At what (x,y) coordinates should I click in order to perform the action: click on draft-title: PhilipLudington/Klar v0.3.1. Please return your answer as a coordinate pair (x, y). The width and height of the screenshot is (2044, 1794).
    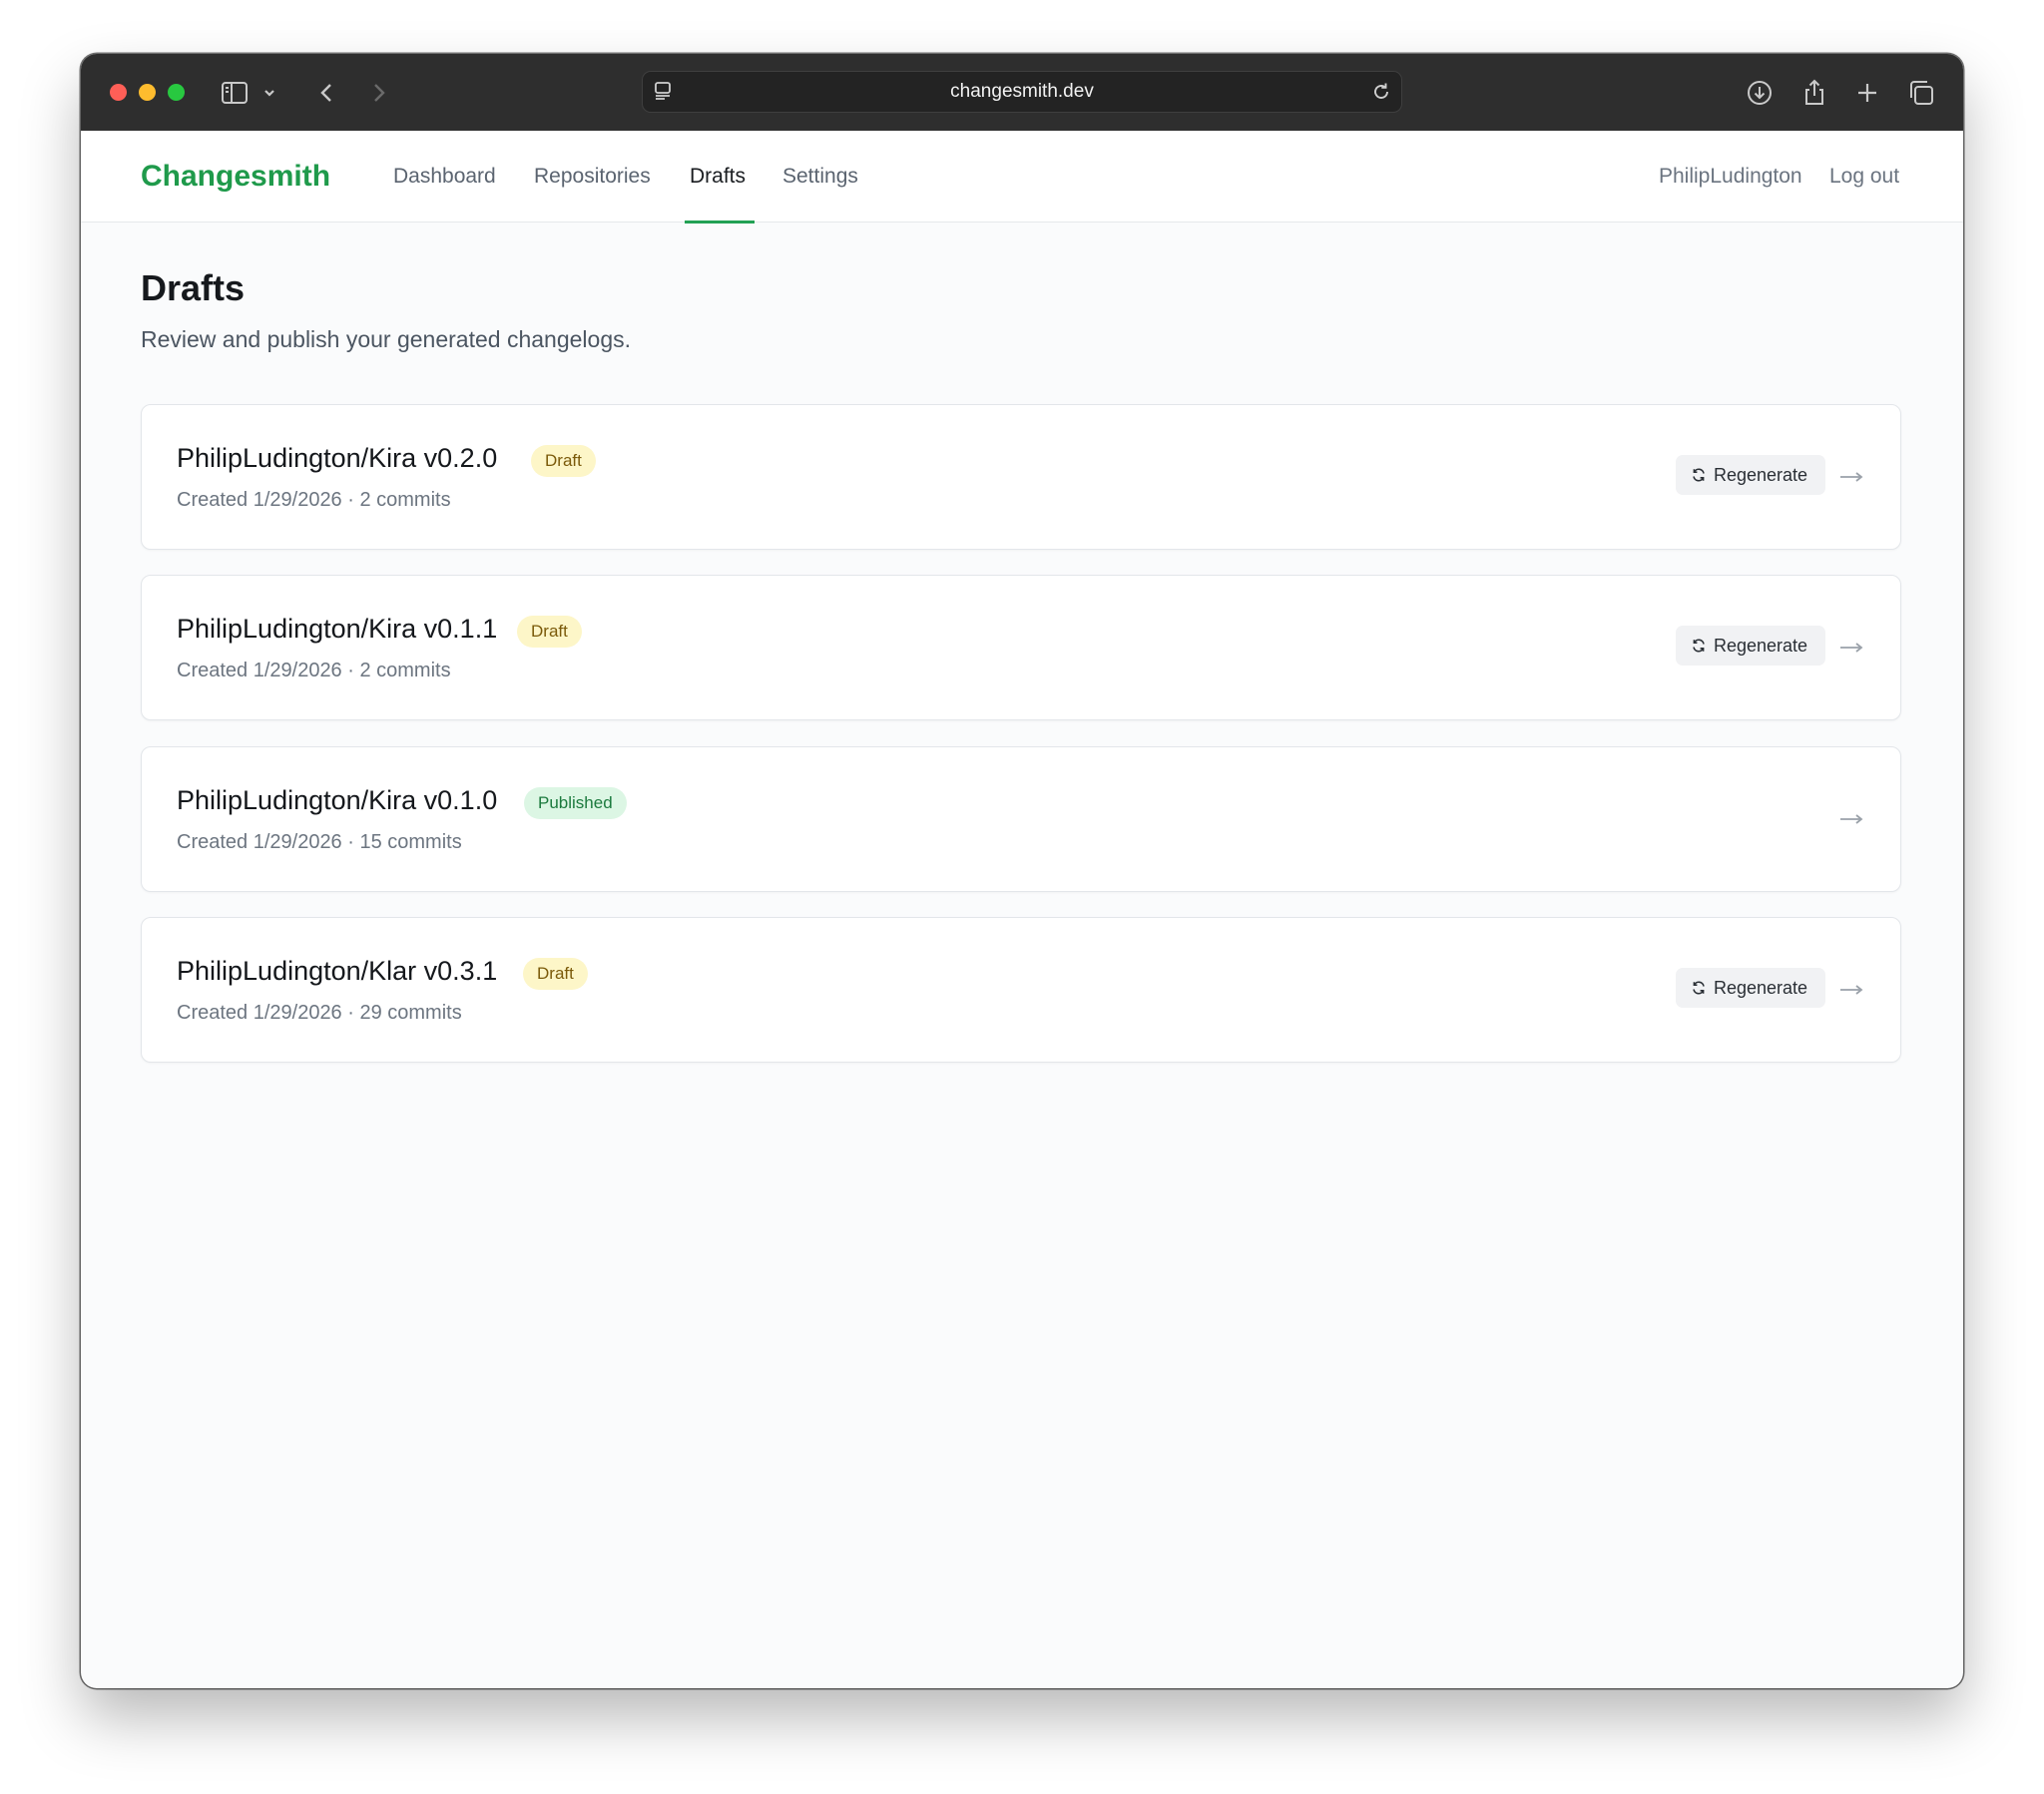
    Looking at the image, I should click on (337, 971).